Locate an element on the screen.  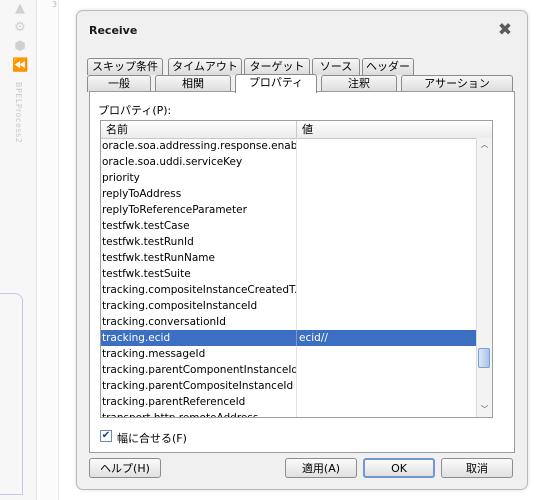
ok-button: OK is located at coordinates (399, 468).